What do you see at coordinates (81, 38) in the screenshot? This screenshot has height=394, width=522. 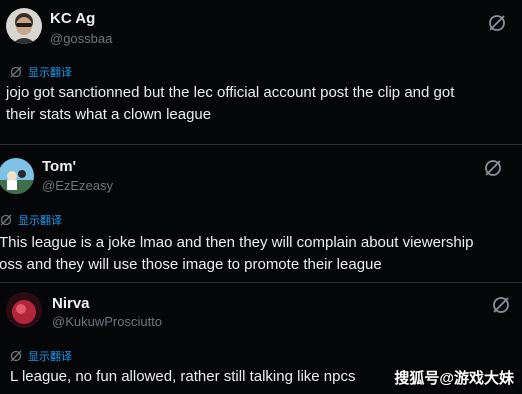 I see `author-handle: @gossbaa` at bounding box center [81, 38].